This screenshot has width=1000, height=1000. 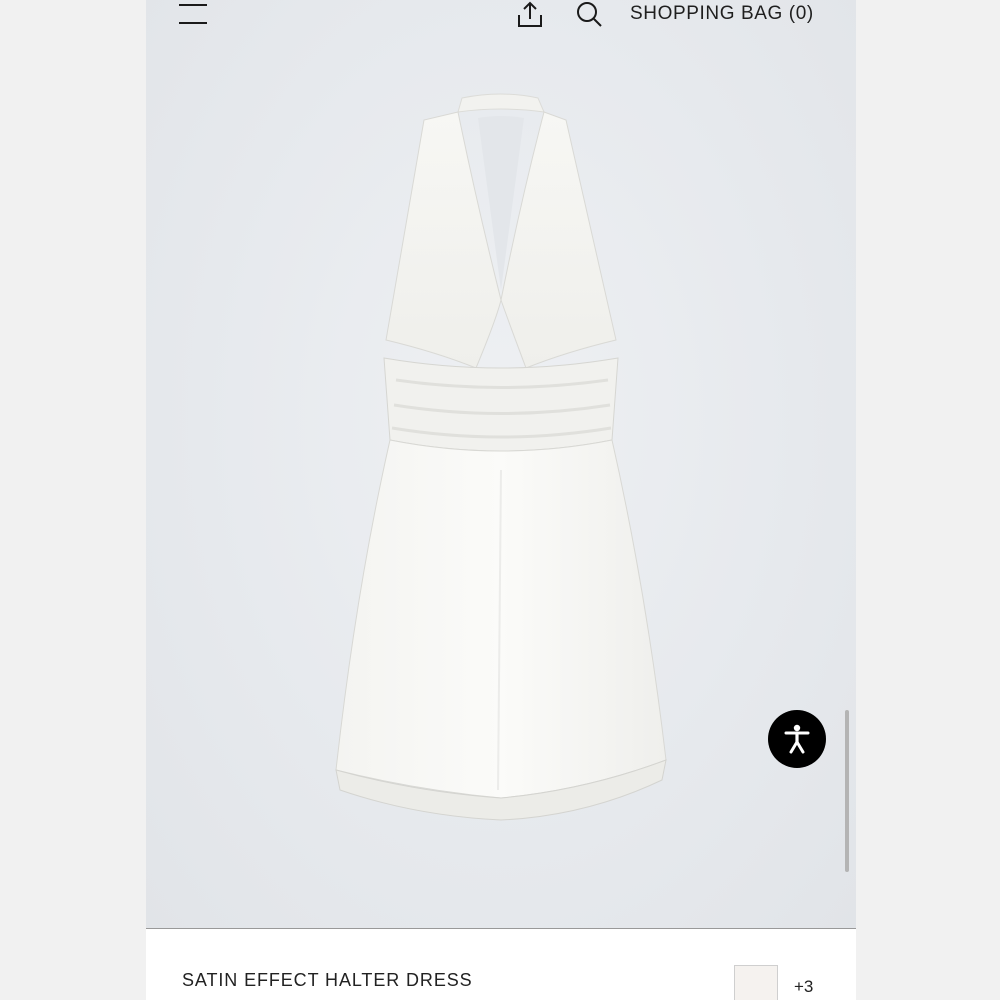 I want to click on accessibility-button, so click(x=797, y=739).